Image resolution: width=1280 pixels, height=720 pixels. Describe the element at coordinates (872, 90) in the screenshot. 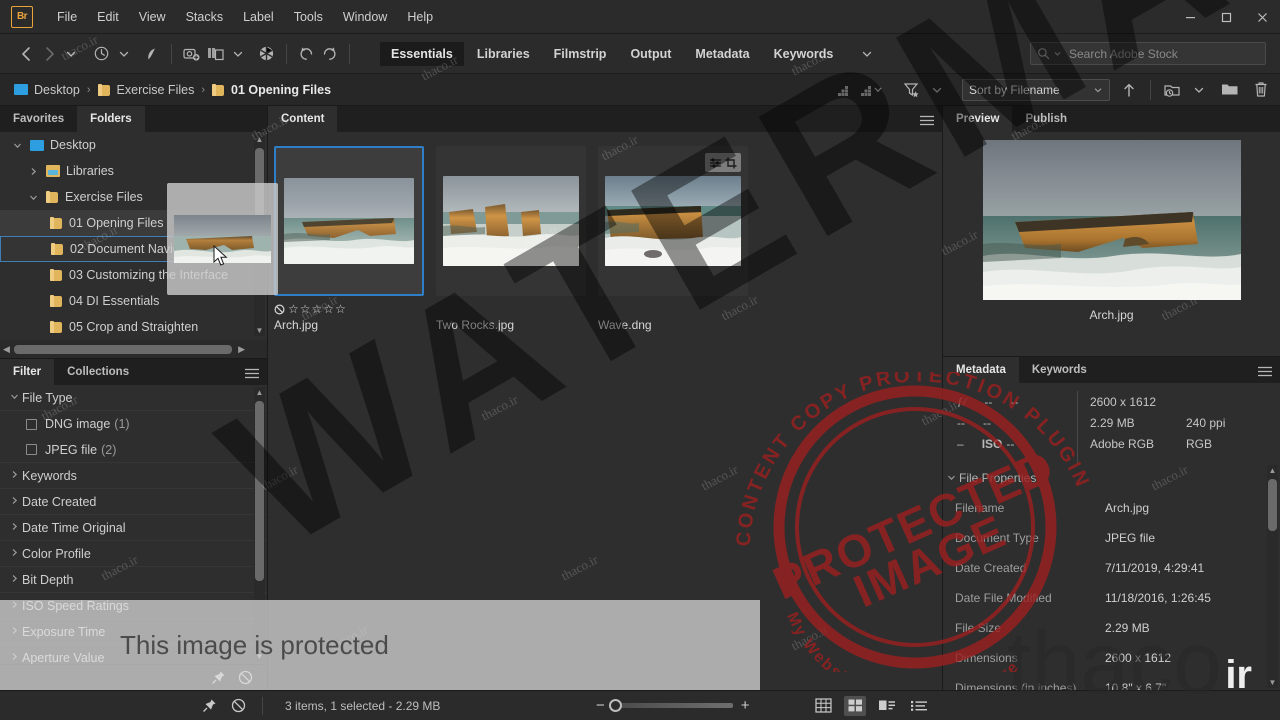

I see `filter-rating-dropdown-icon` at that location.